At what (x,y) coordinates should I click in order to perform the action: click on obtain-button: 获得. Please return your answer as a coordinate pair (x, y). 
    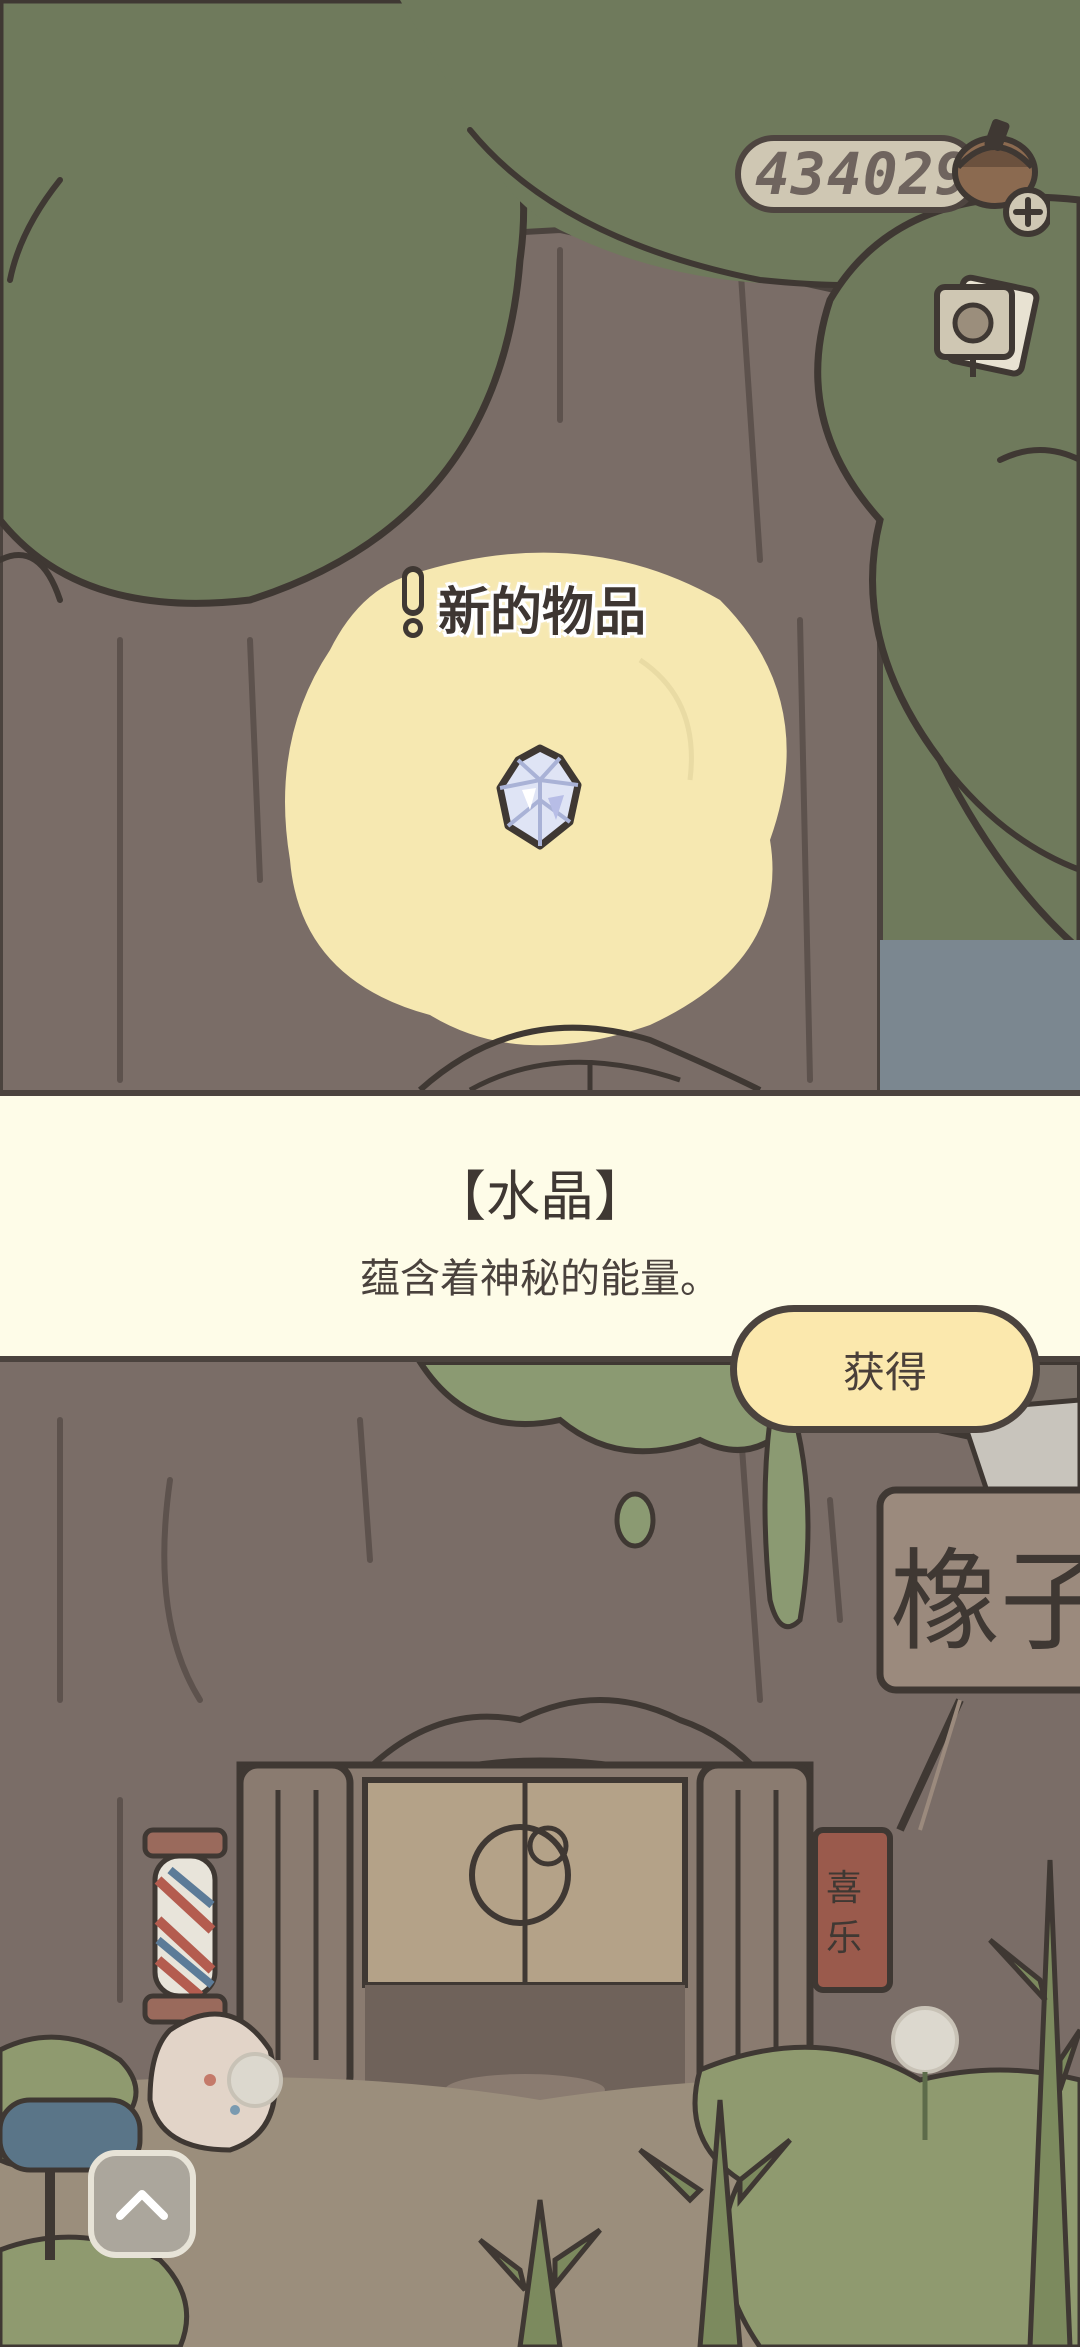
    Looking at the image, I should click on (885, 1369).